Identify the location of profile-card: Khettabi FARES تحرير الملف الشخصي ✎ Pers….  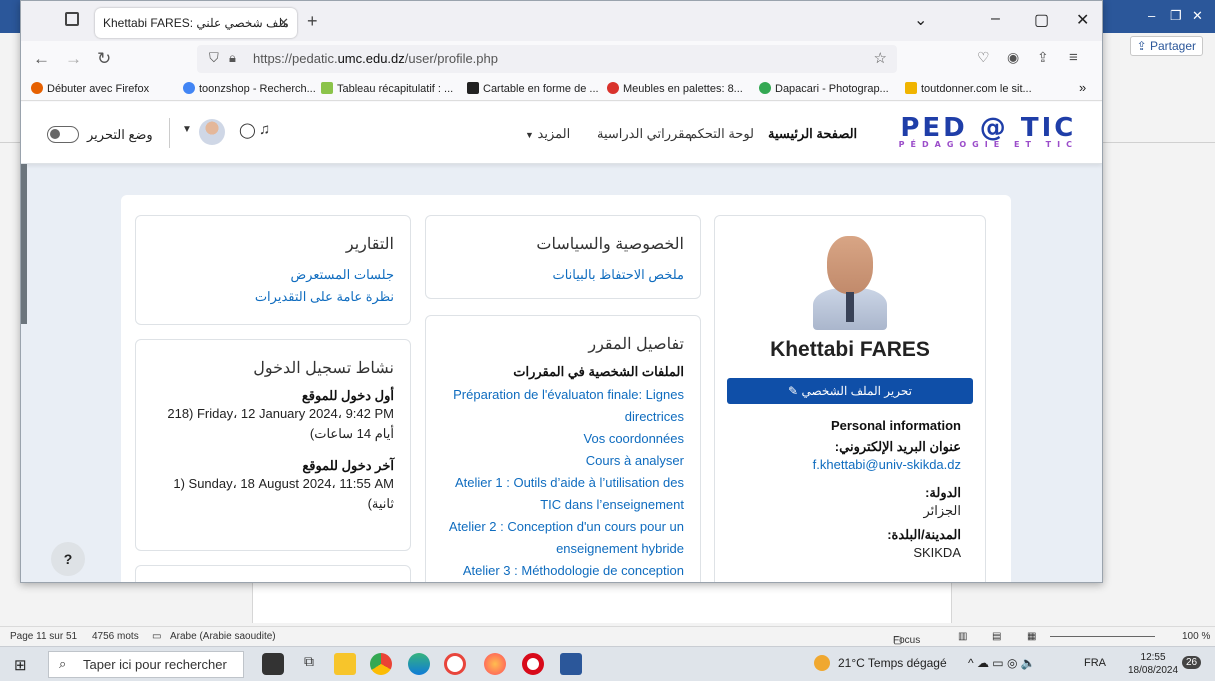
(850, 398).